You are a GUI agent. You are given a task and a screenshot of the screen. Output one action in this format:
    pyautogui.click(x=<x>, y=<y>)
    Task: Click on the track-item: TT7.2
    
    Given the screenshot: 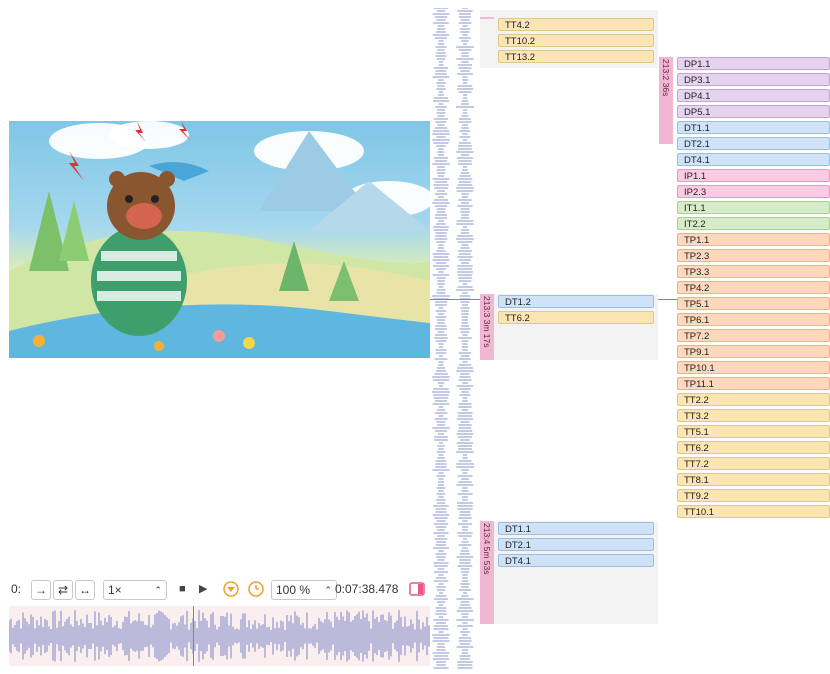 What is the action you would take?
    pyautogui.click(x=753, y=463)
    